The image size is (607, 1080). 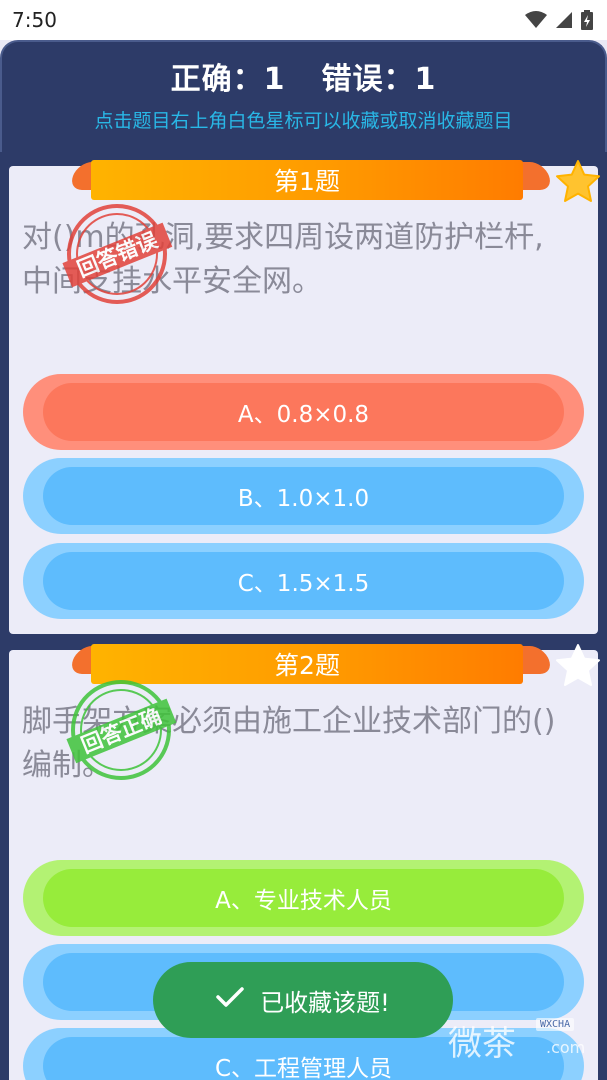 I want to click on wifi-icon, so click(x=536, y=20).